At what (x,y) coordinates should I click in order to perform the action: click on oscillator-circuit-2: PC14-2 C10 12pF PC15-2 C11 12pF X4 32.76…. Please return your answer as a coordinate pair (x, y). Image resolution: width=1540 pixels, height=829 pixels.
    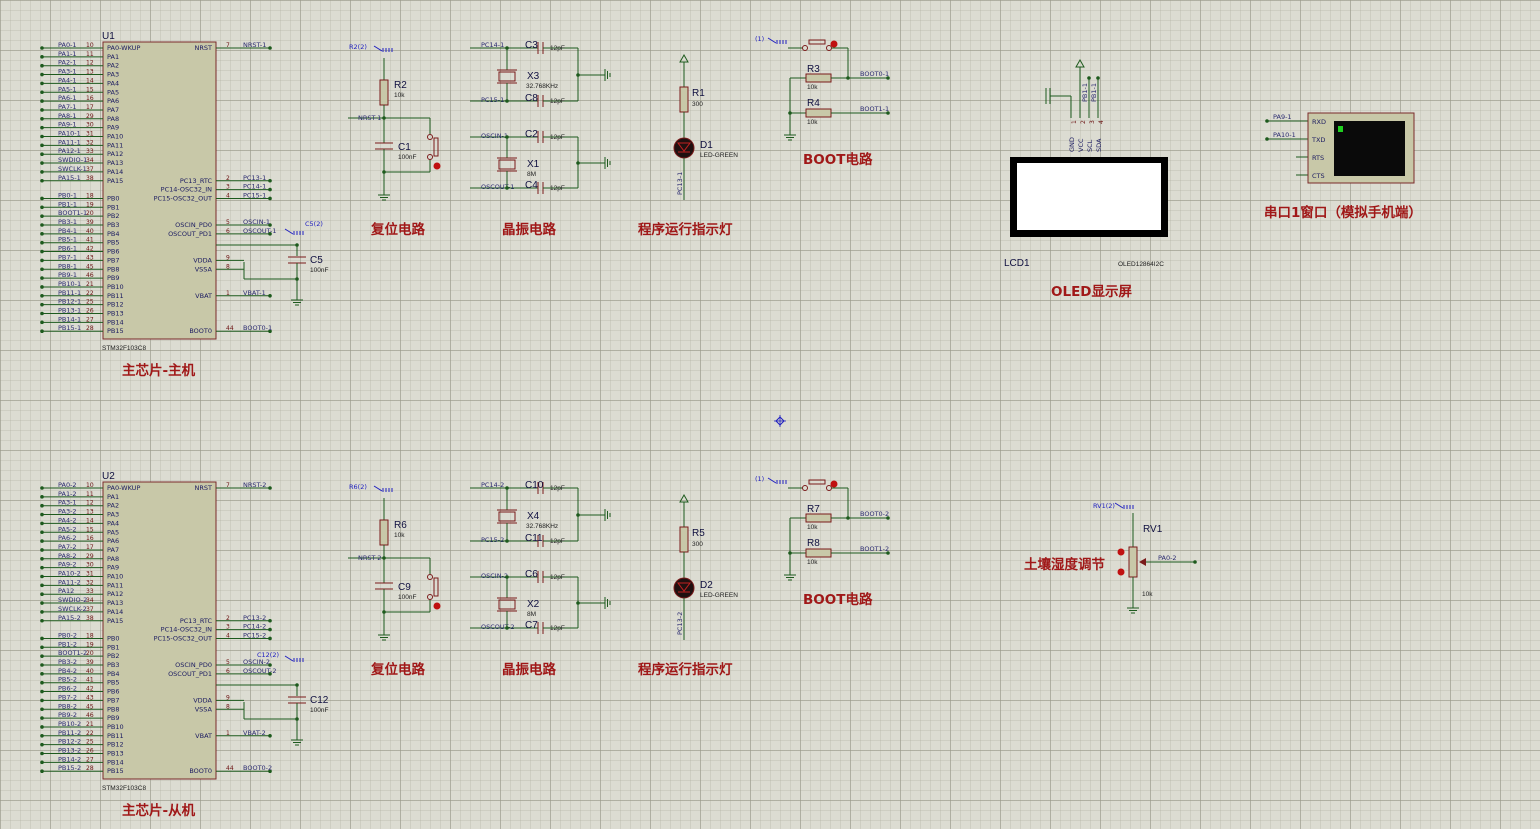
    Looking at the image, I should click on (540, 579).